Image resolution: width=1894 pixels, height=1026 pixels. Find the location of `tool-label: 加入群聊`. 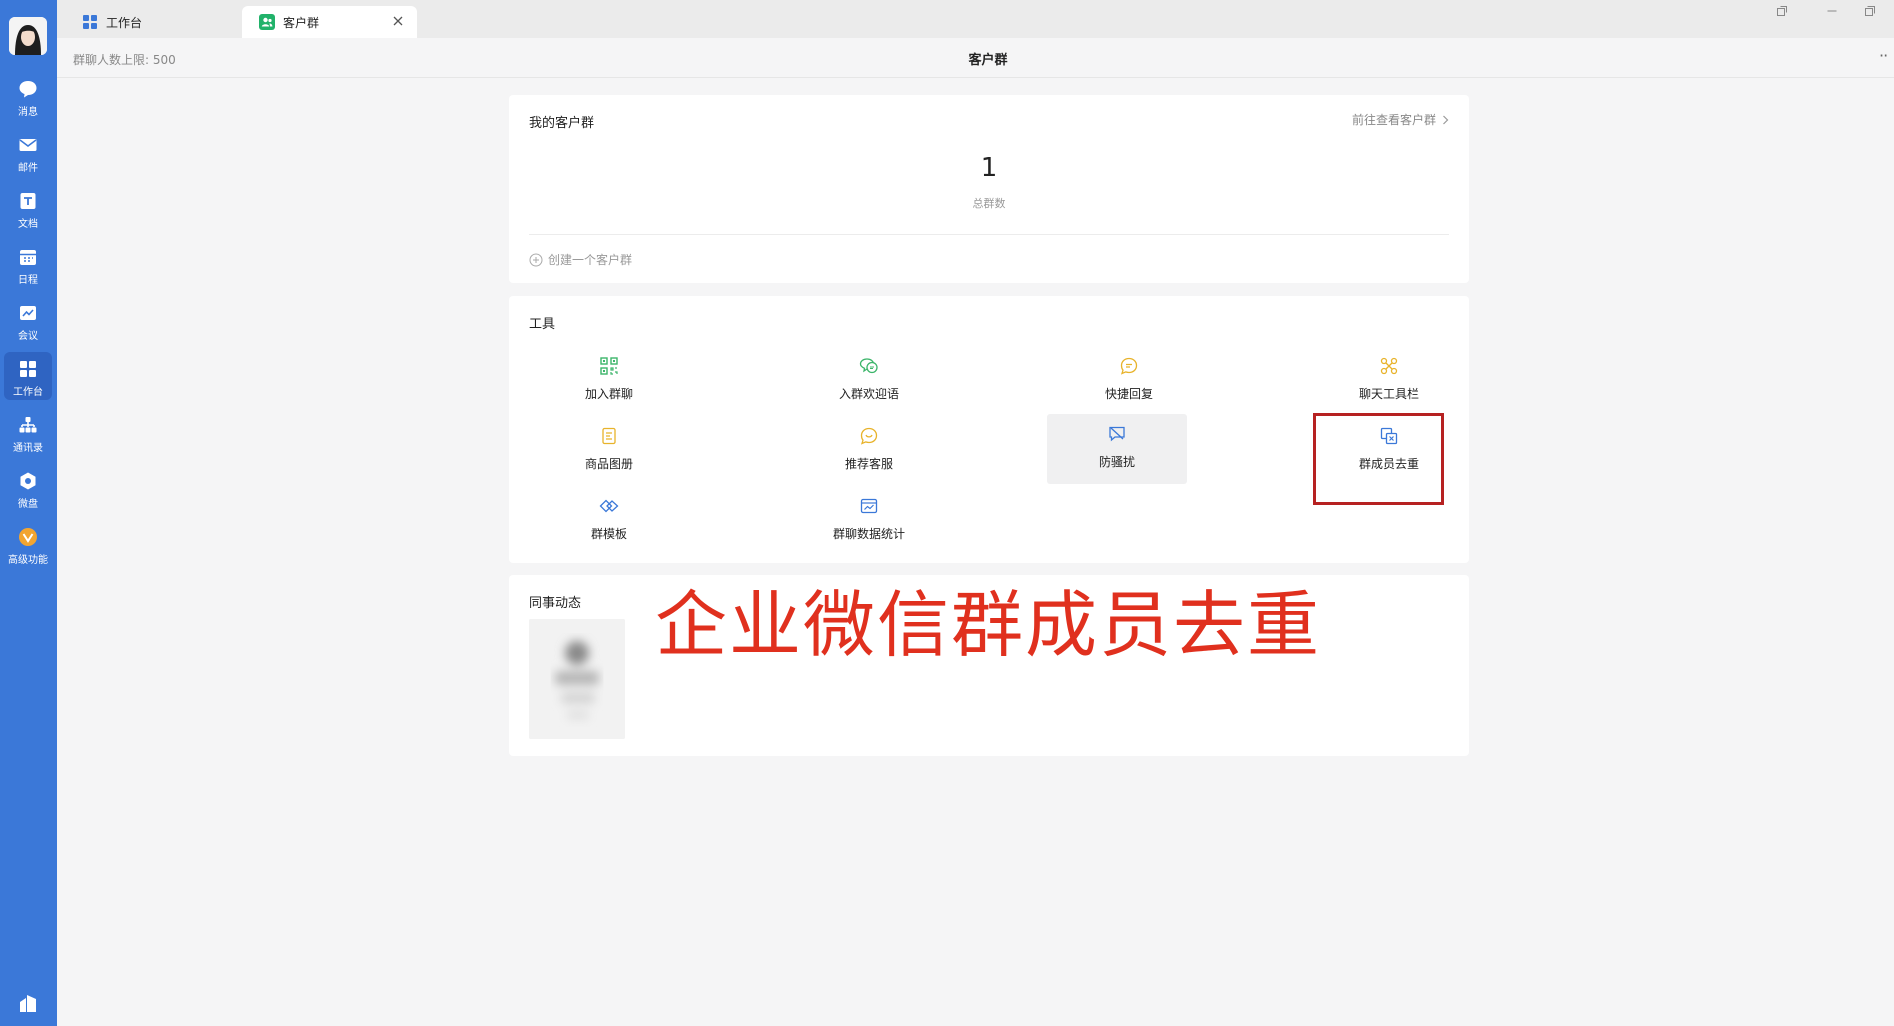

tool-label: 加入群聊 is located at coordinates (608, 394).